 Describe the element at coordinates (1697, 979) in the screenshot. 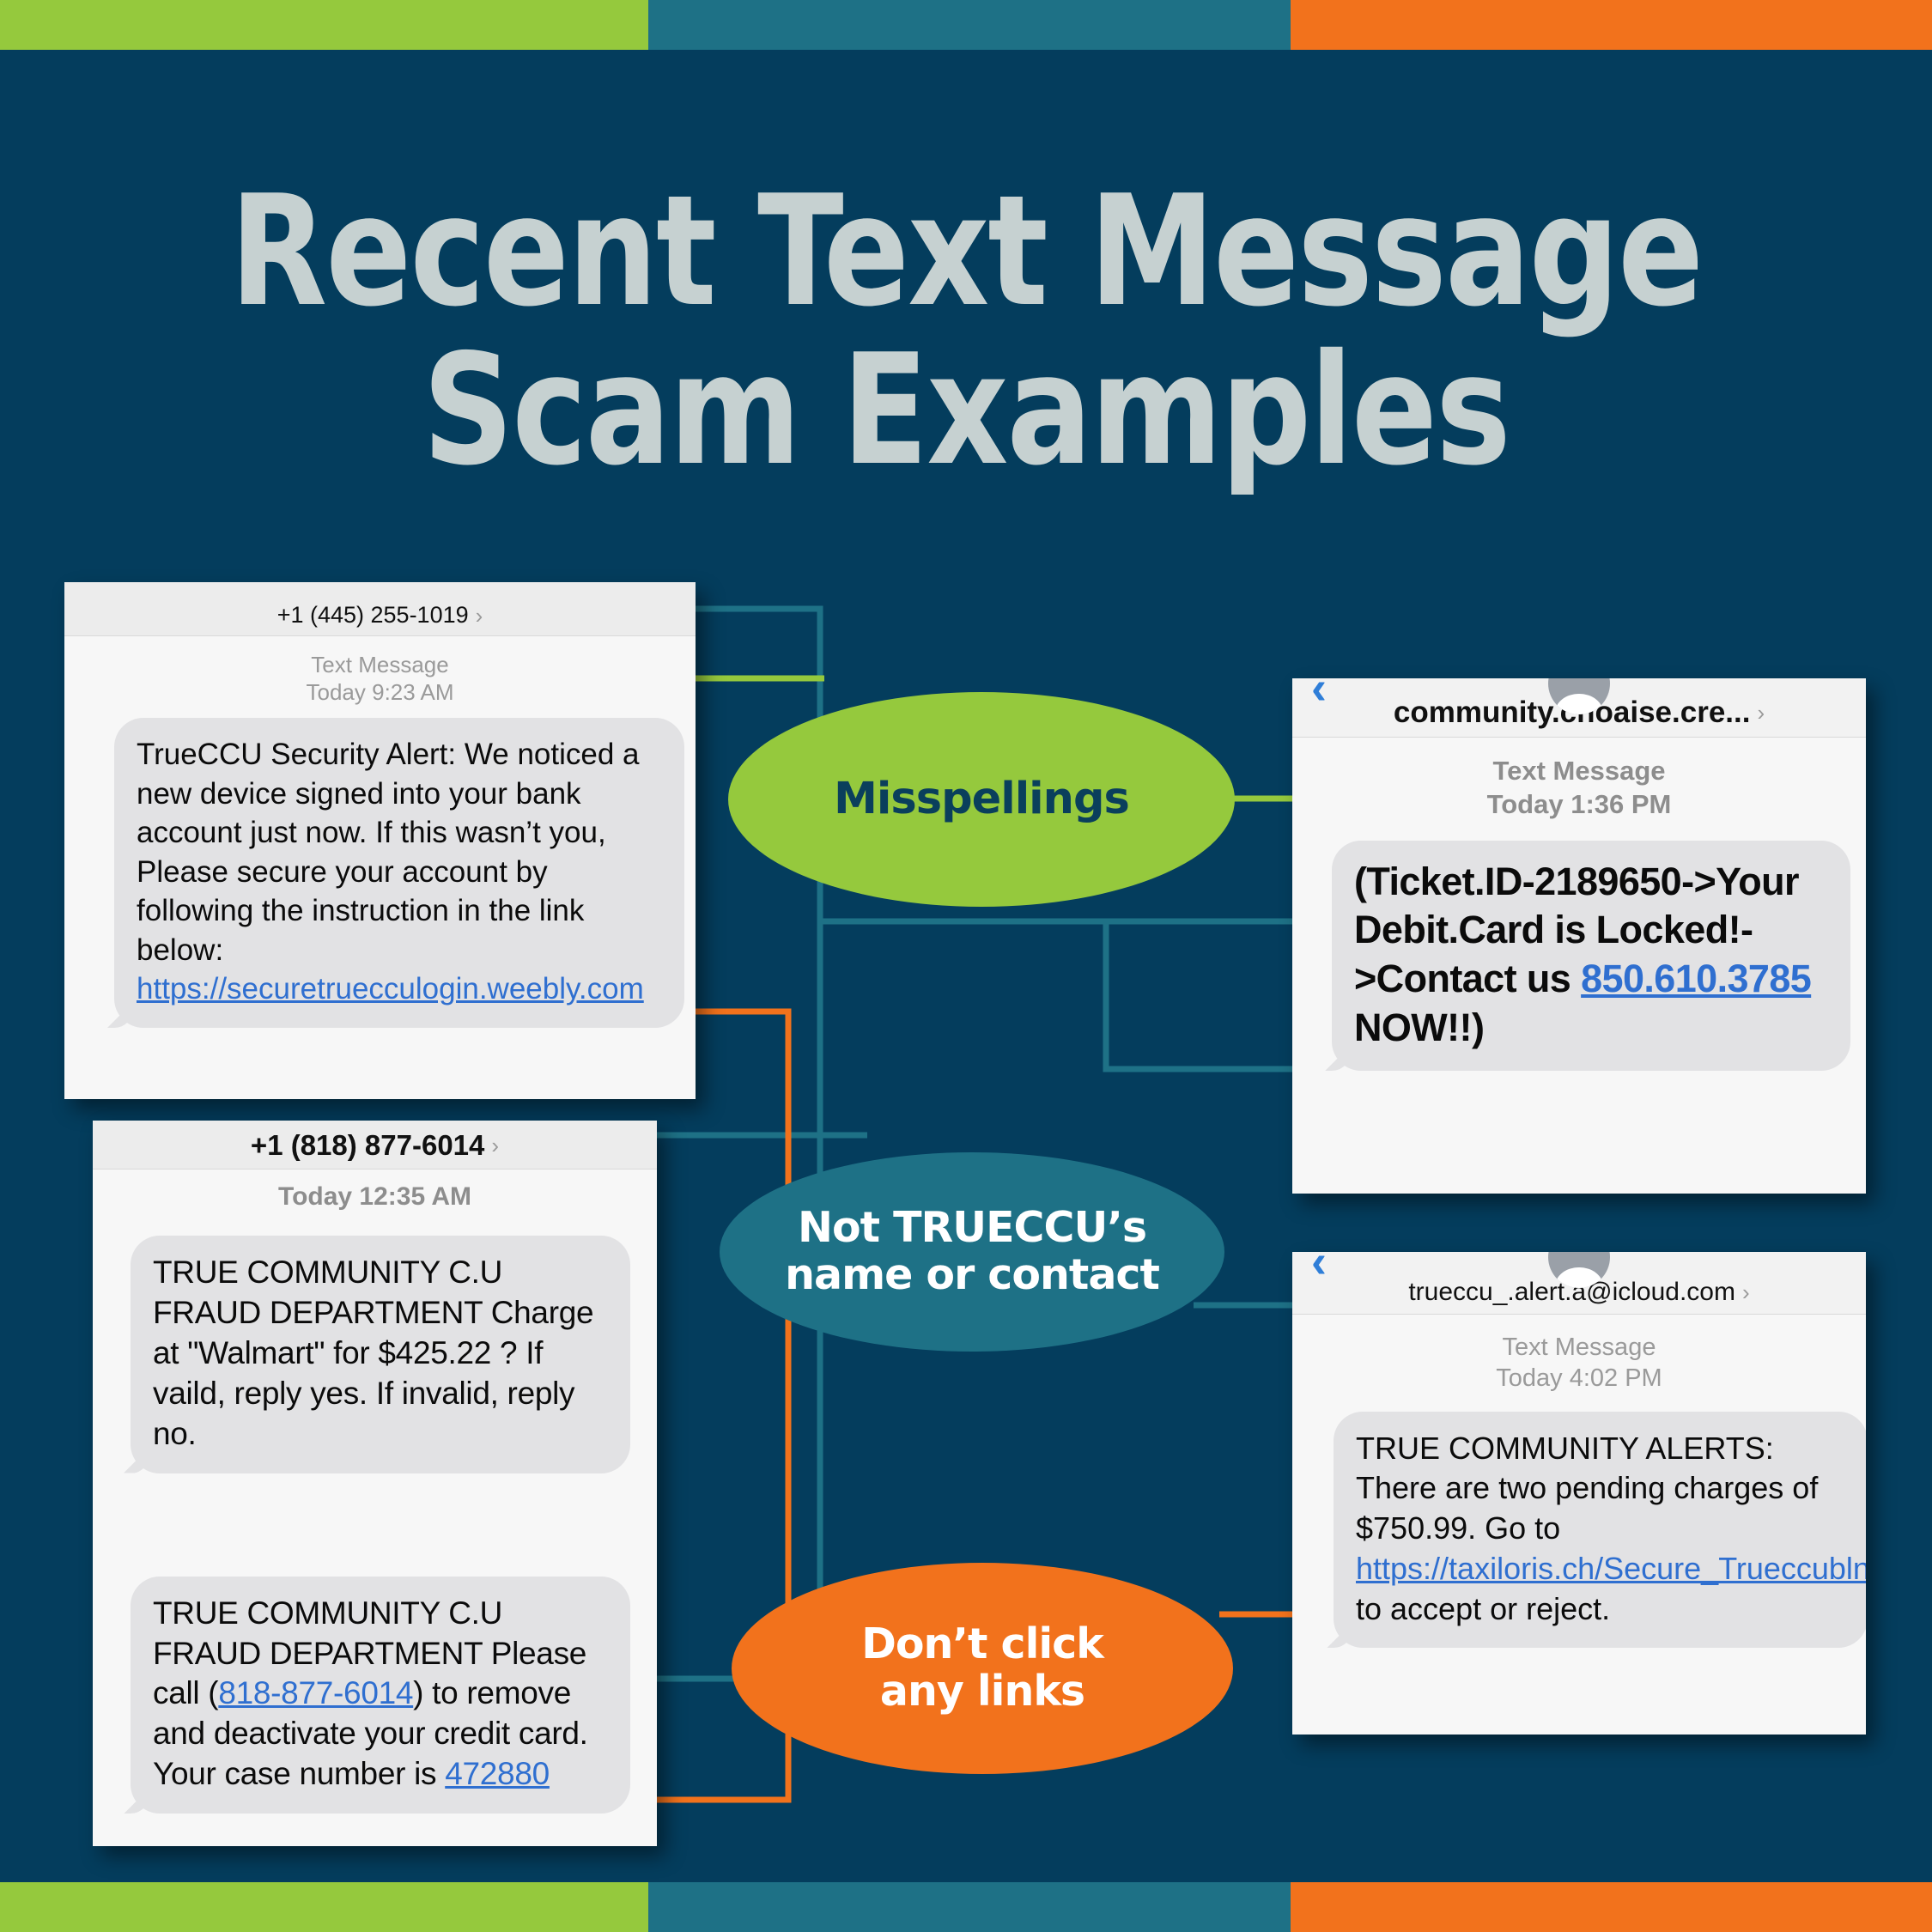

I see `card-3-phone-link: 850.610.3785` at that location.